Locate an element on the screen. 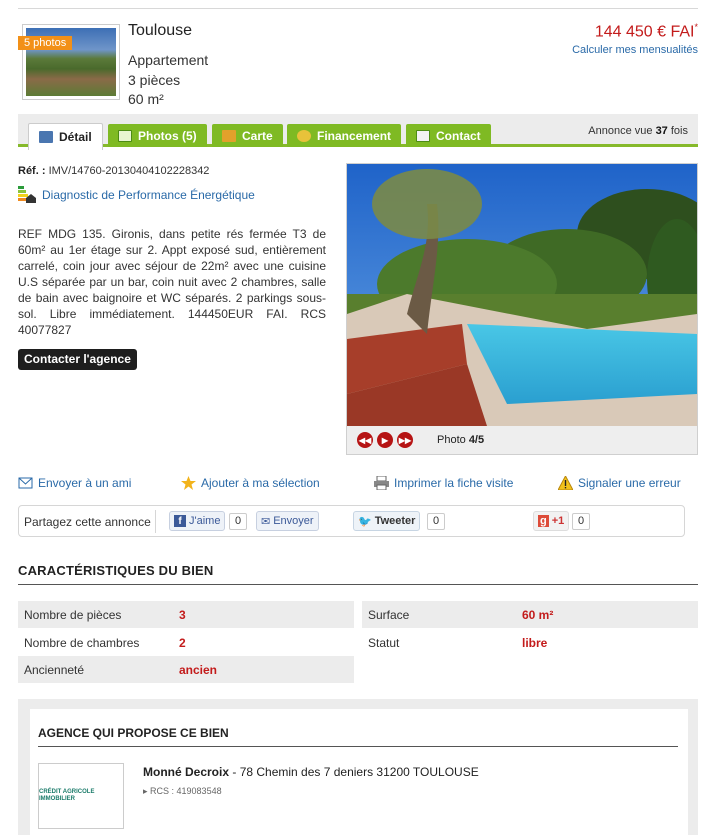  twitter-icon: 🐦 is located at coordinates (365, 521).